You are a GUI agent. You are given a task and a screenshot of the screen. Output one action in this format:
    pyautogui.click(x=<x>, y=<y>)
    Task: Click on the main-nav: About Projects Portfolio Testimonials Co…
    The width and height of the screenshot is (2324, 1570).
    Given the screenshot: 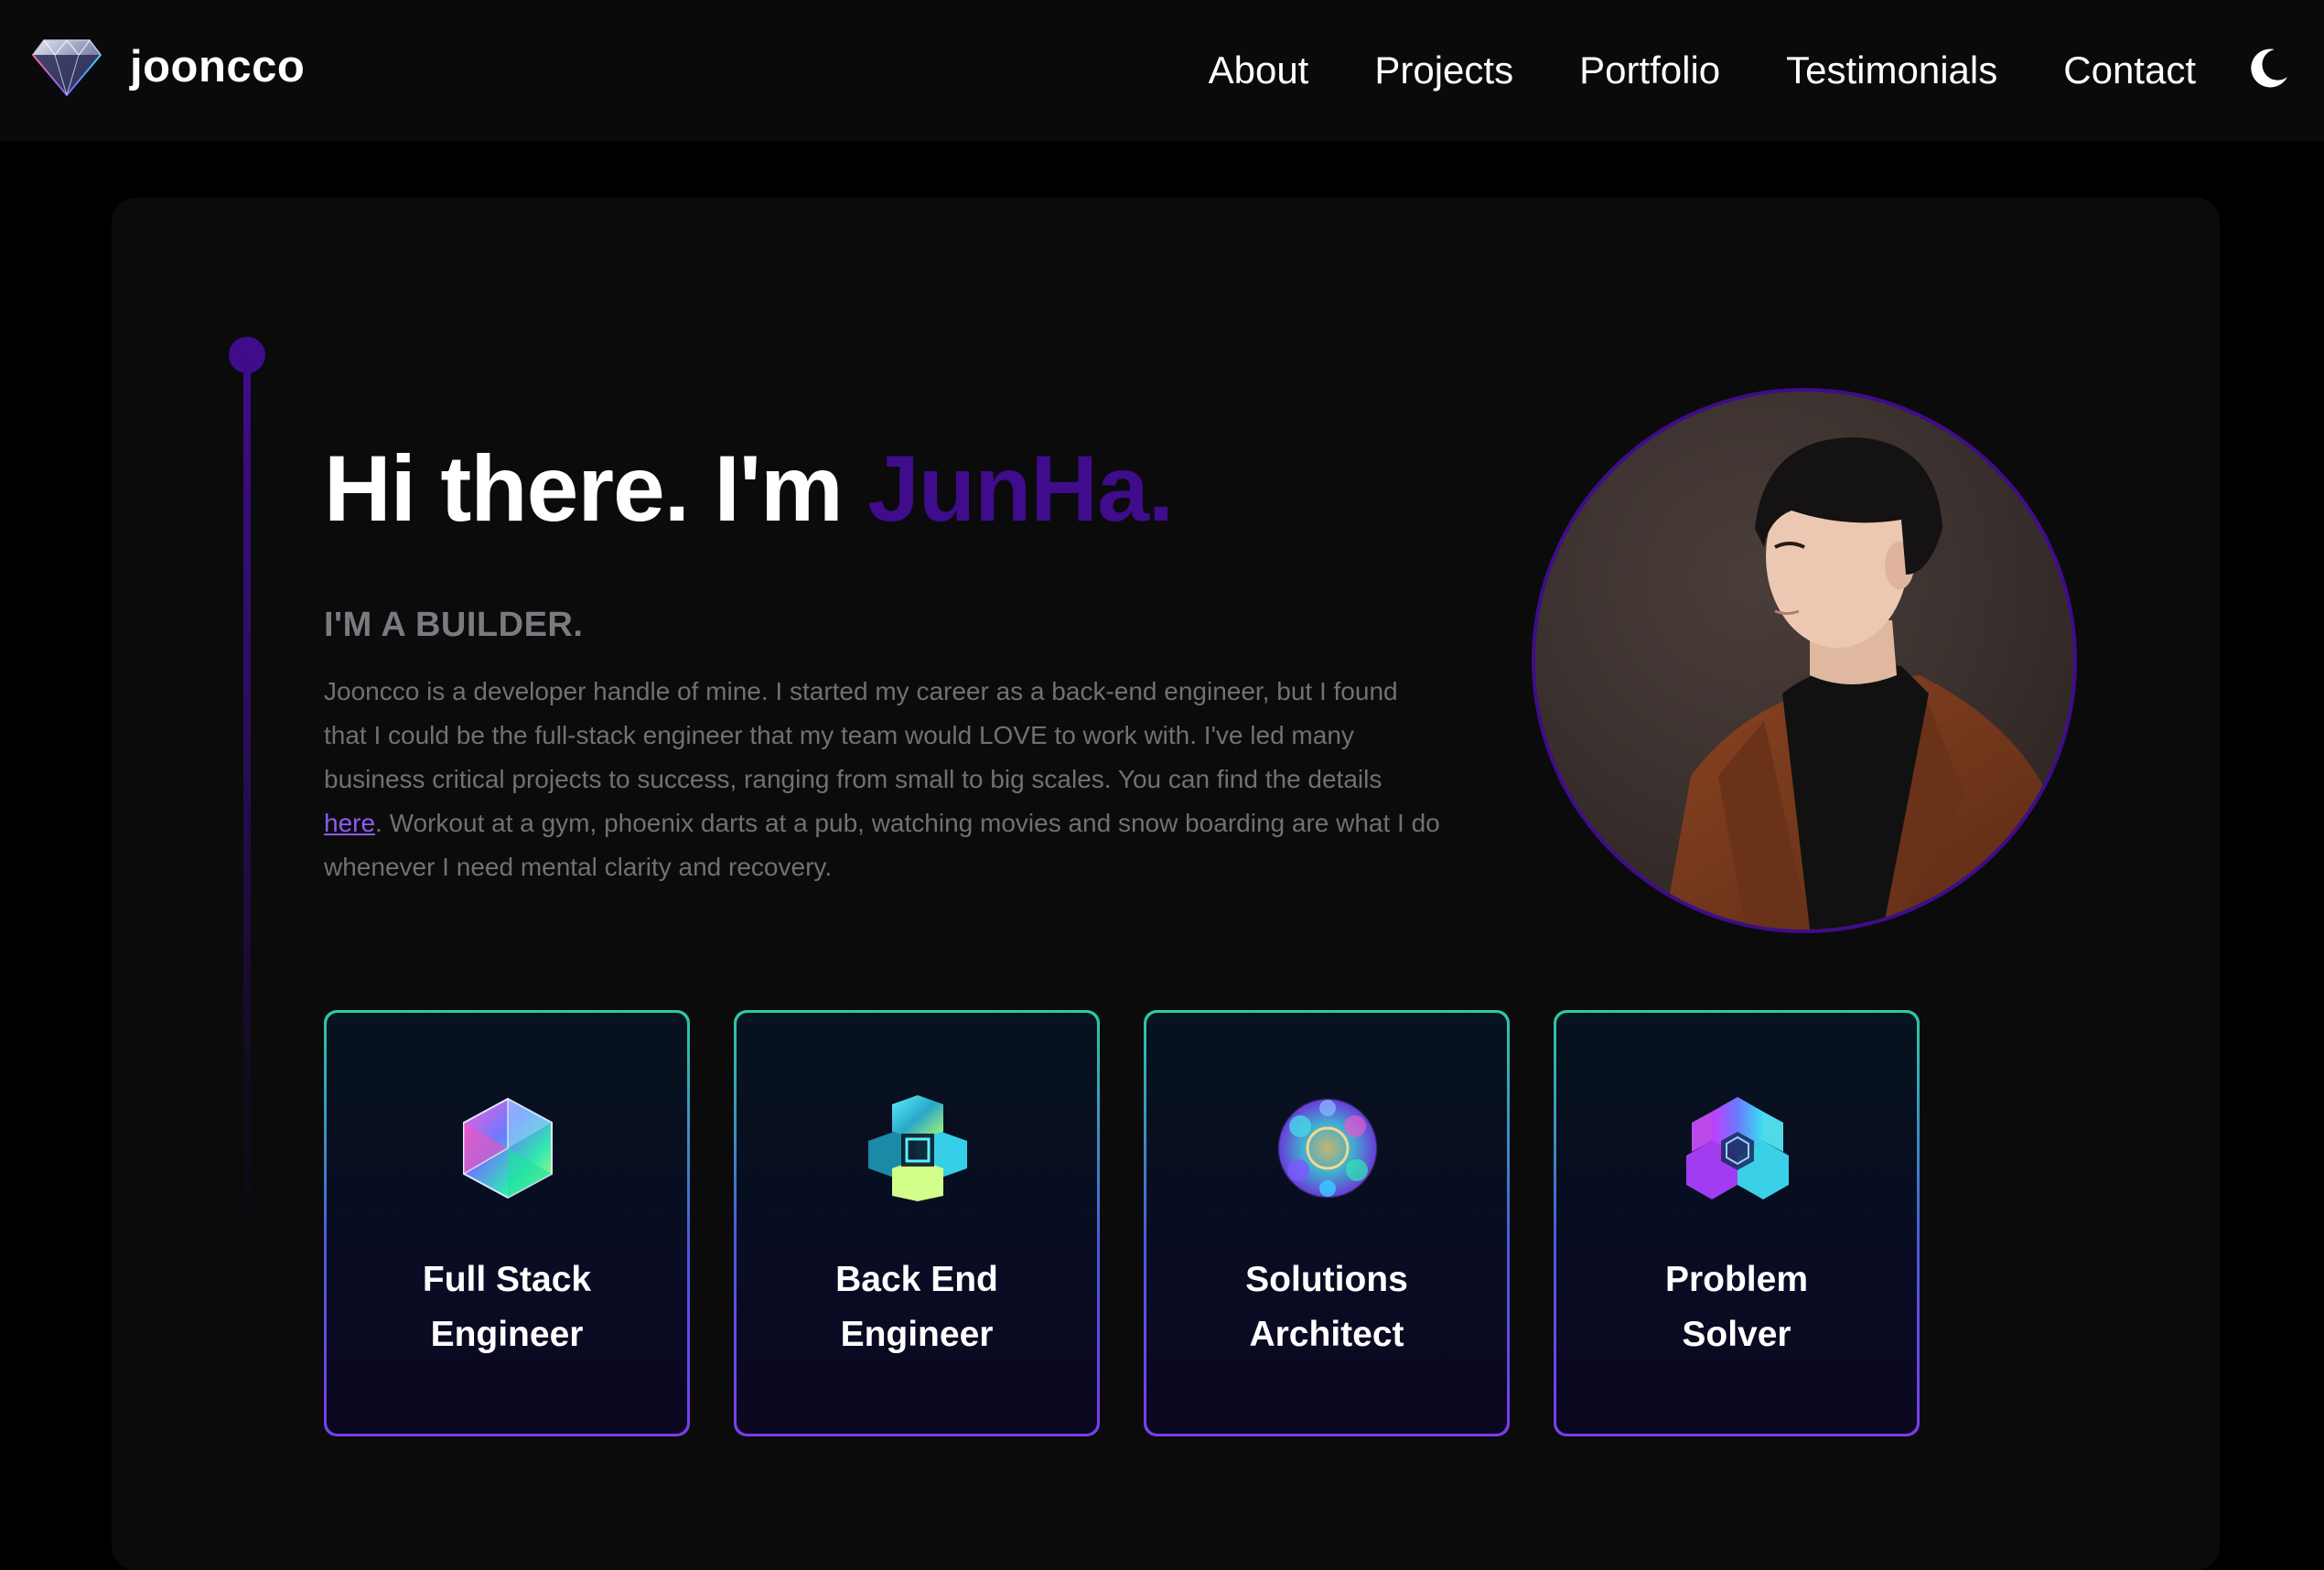 What is the action you would take?
    pyautogui.click(x=1669, y=70)
    